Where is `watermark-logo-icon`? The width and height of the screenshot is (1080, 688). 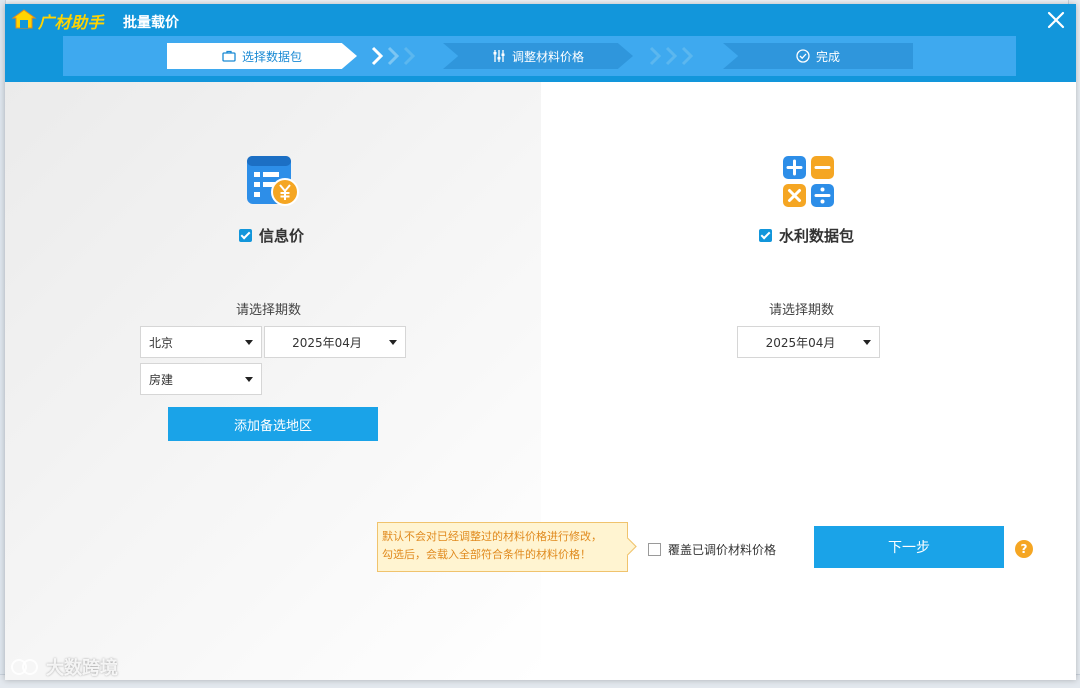 watermark-logo-icon is located at coordinates (24, 667).